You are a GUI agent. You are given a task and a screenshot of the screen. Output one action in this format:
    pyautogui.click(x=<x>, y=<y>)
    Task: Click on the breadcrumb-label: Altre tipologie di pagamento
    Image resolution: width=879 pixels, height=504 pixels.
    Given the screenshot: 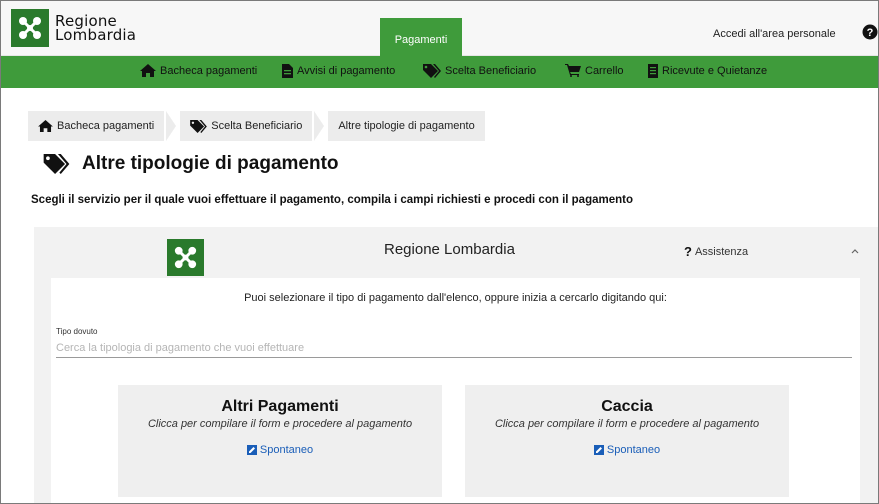 What is the action you would take?
    pyautogui.click(x=406, y=126)
    